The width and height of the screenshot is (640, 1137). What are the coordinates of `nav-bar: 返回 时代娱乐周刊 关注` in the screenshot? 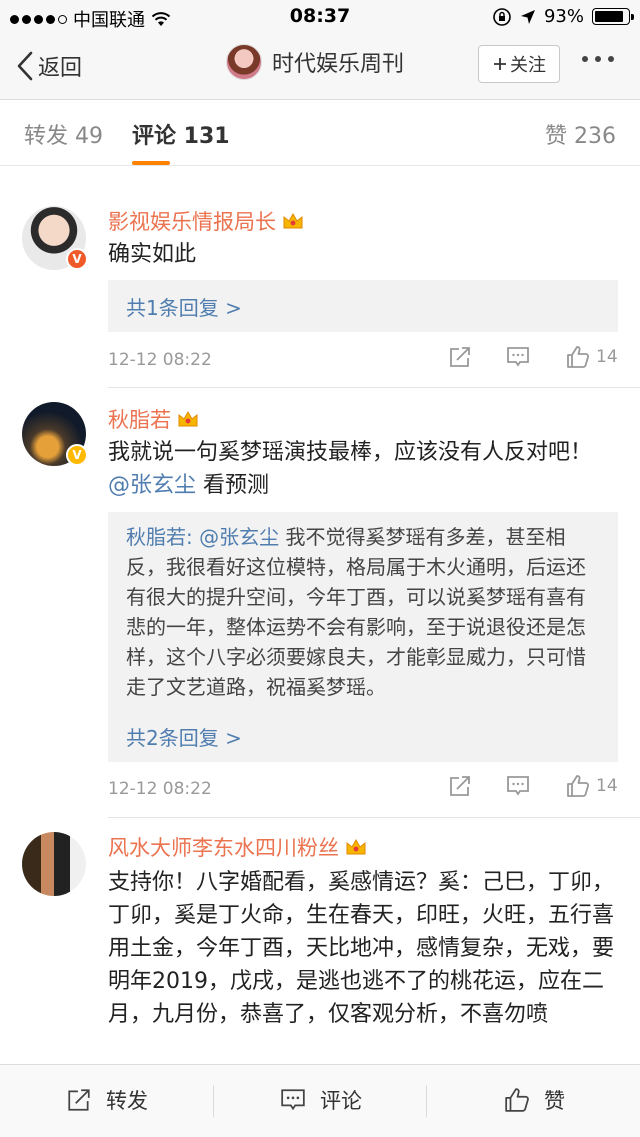 It's located at (320, 67).